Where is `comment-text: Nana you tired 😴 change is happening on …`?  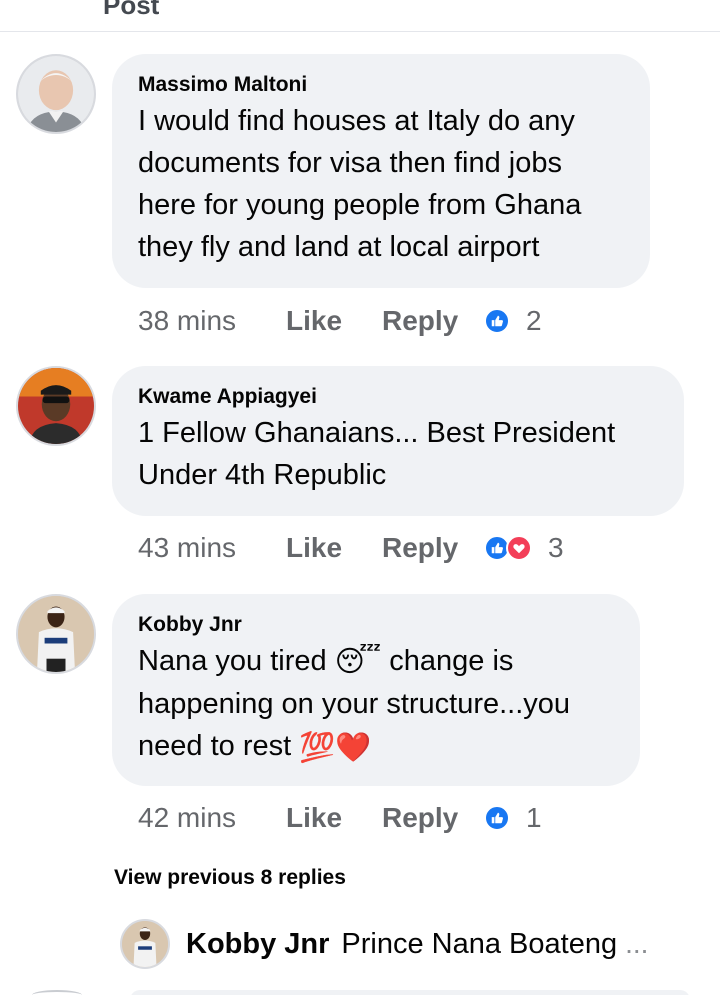 comment-text: Nana you tired 😴 change is happening on … is located at coordinates (376, 704).